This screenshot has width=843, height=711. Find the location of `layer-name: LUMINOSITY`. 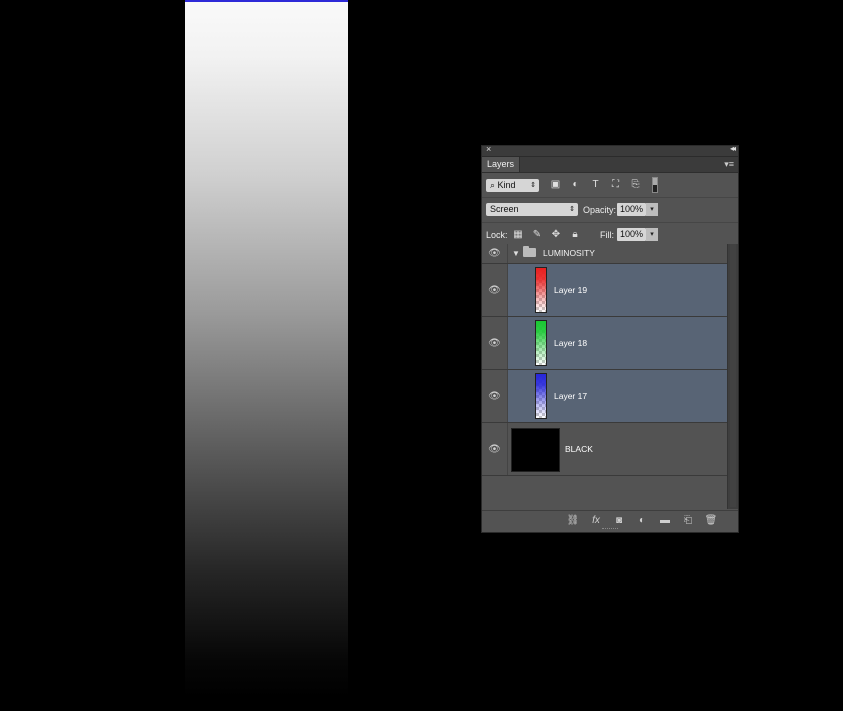

layer-name: LUMINOSITY is located at coordinates (569, 253).